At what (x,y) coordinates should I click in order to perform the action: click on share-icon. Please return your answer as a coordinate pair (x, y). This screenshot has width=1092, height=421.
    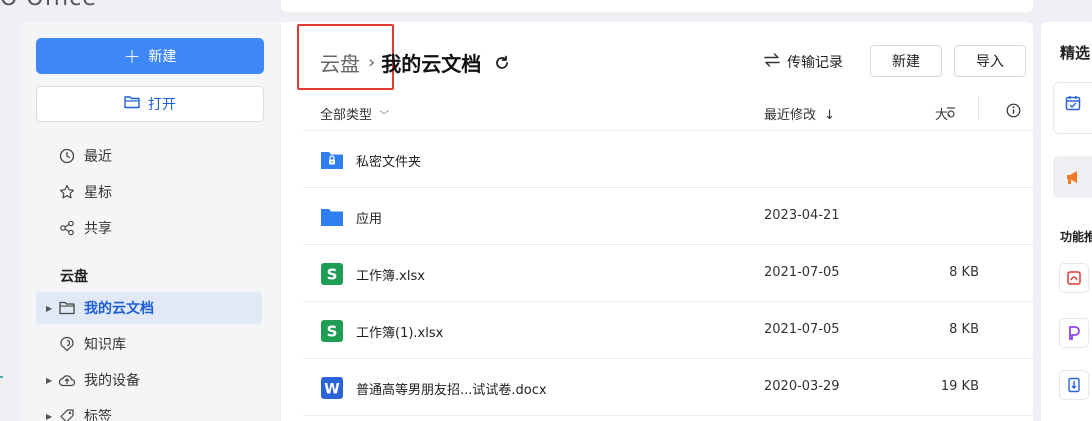
    Looking at the image, I should click on (67, 228).